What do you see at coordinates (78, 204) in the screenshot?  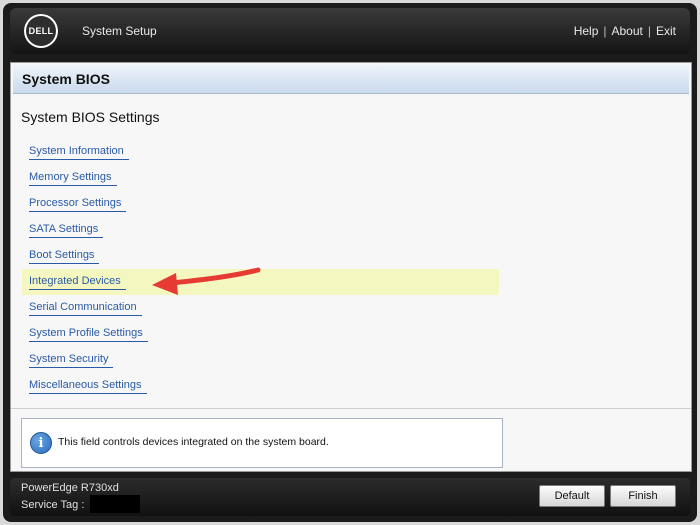 I see `menu-link: Processor Settings` at bounding box center [78, 204].